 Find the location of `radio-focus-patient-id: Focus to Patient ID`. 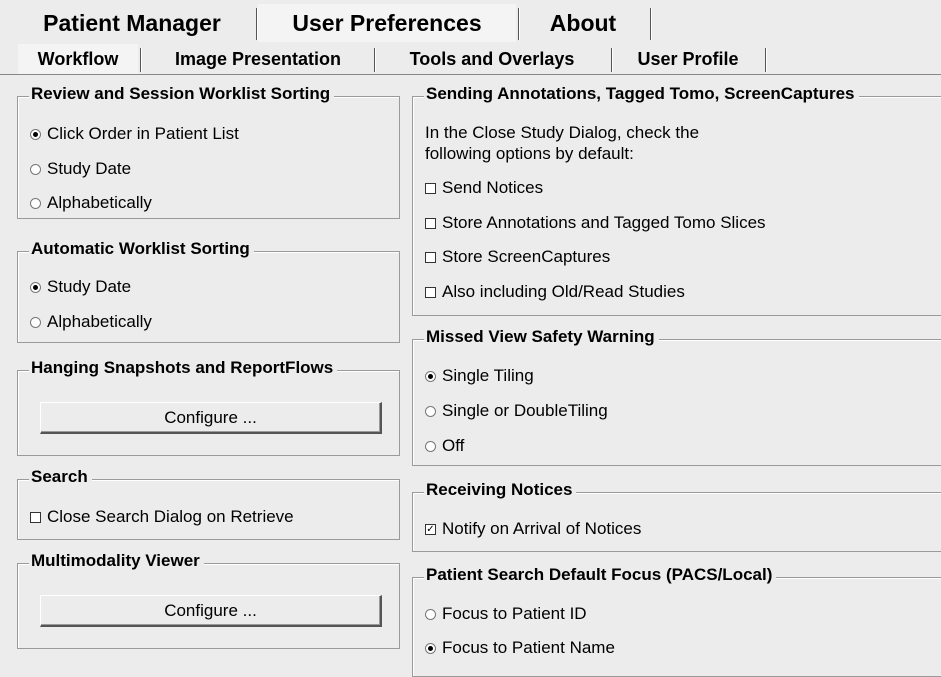

radio-focus-patient-id: Focus to Patient ID is located at coordinates (506, 614).